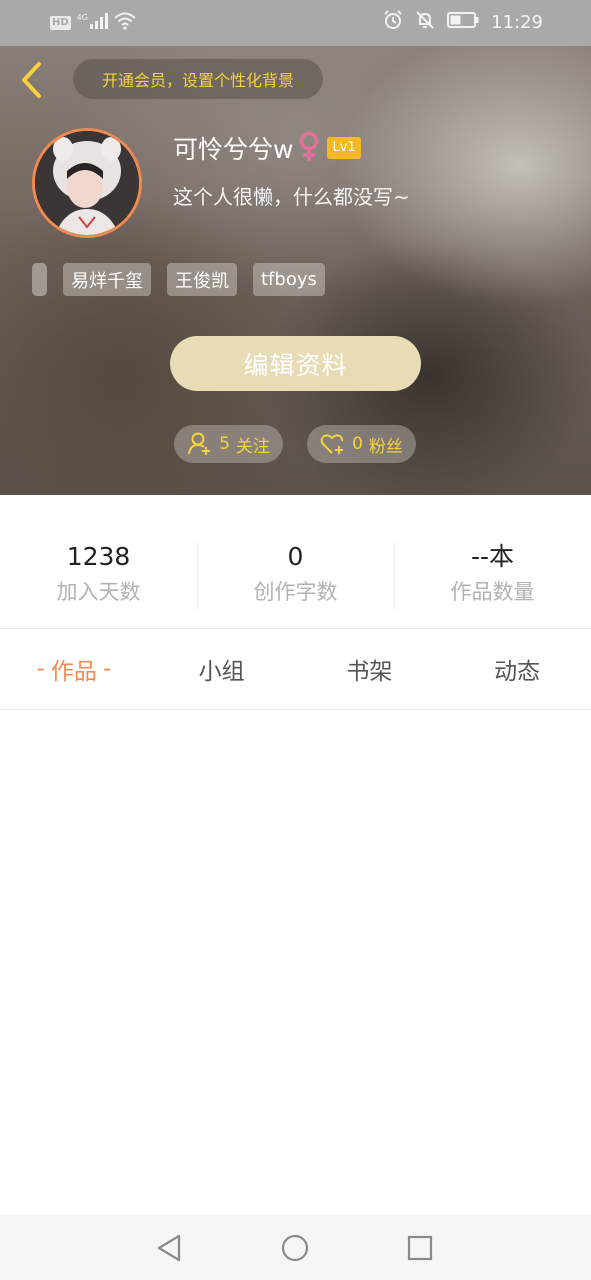 This screenshot has height=1280, width=591. I want to click on profile-bio: 这个人很懒，什么都没写~, so click(291, 197).